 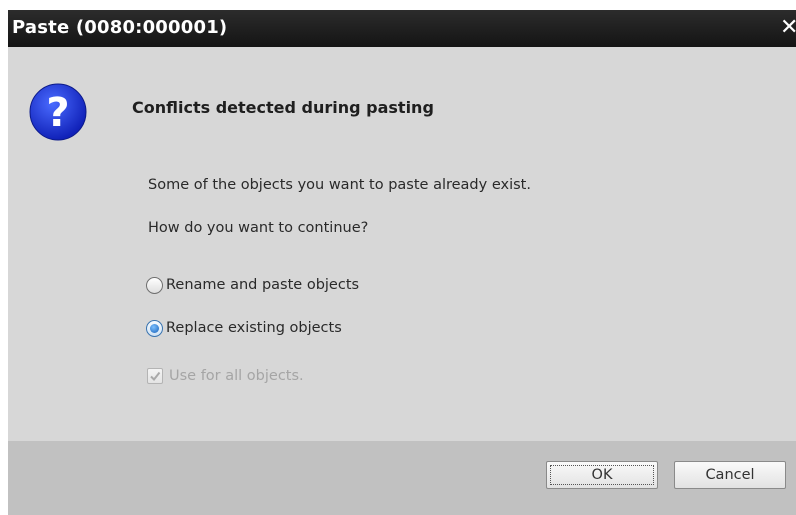 I want to click on rename-radio, so click(x=154, y=285).